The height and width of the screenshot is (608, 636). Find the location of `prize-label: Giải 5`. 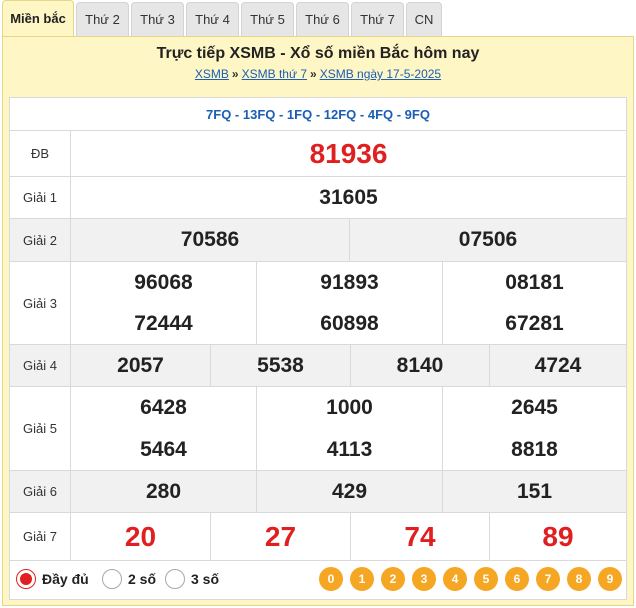

prize-label: Giải 5 is located at coordinates (40, 428).